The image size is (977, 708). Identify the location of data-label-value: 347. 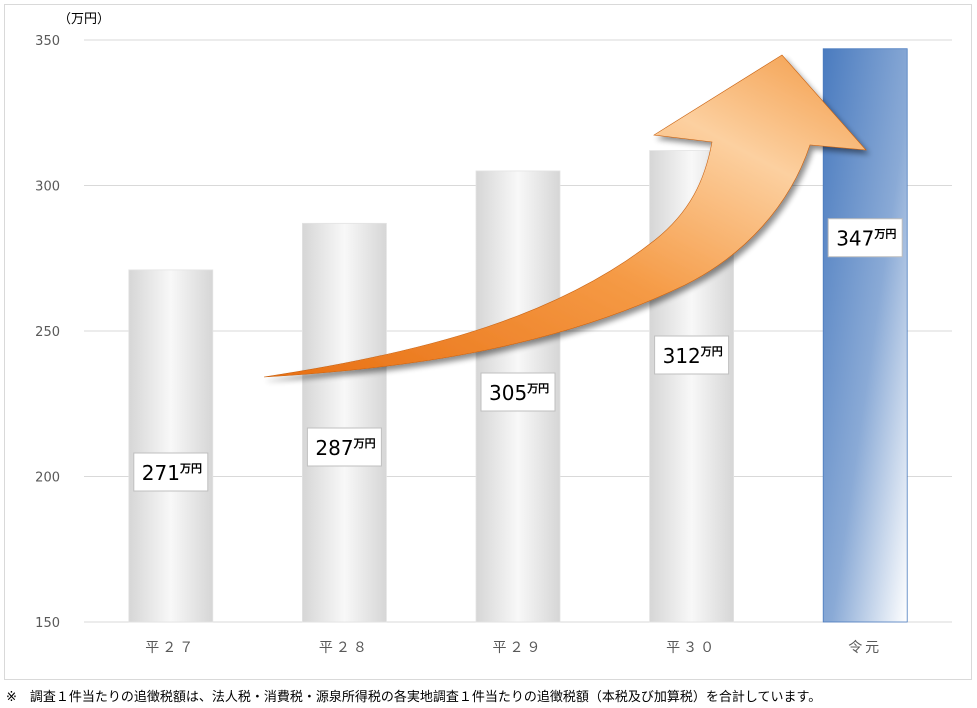
(855, 239).